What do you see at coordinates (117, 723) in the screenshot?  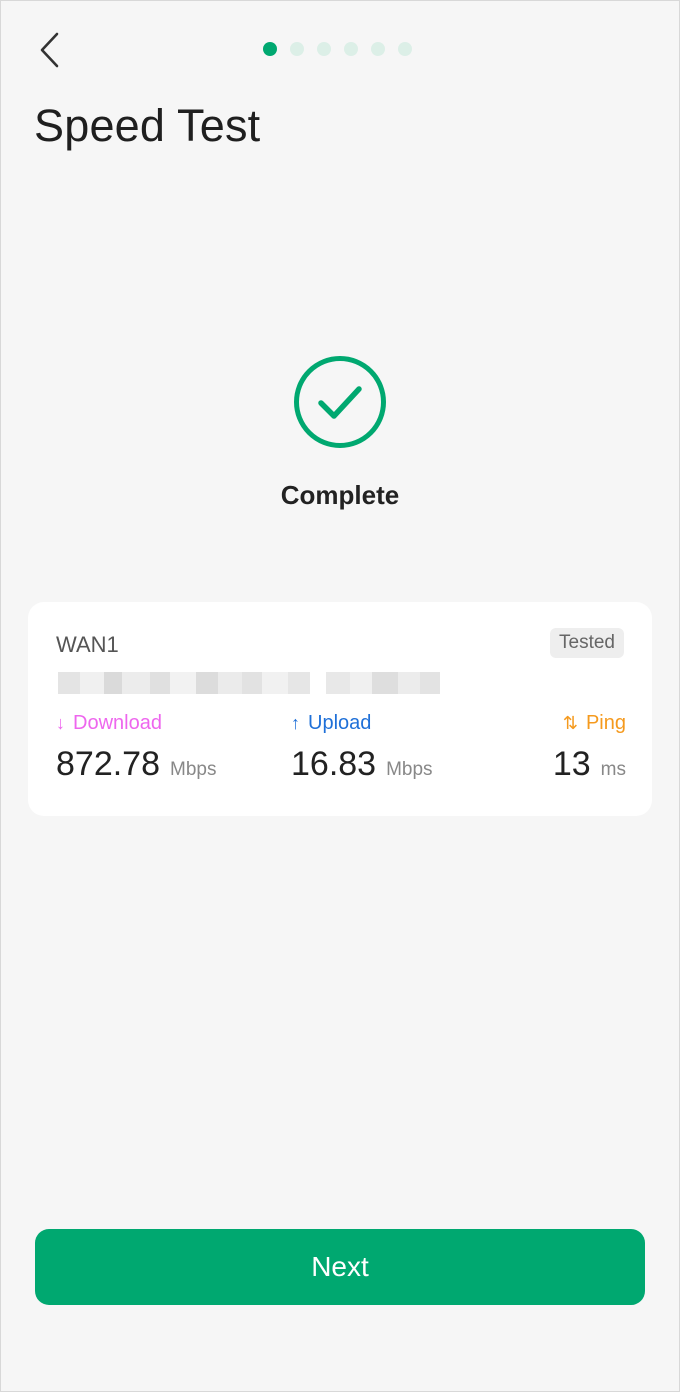 I see `download-label: Download` at bounding box center [117, 723].